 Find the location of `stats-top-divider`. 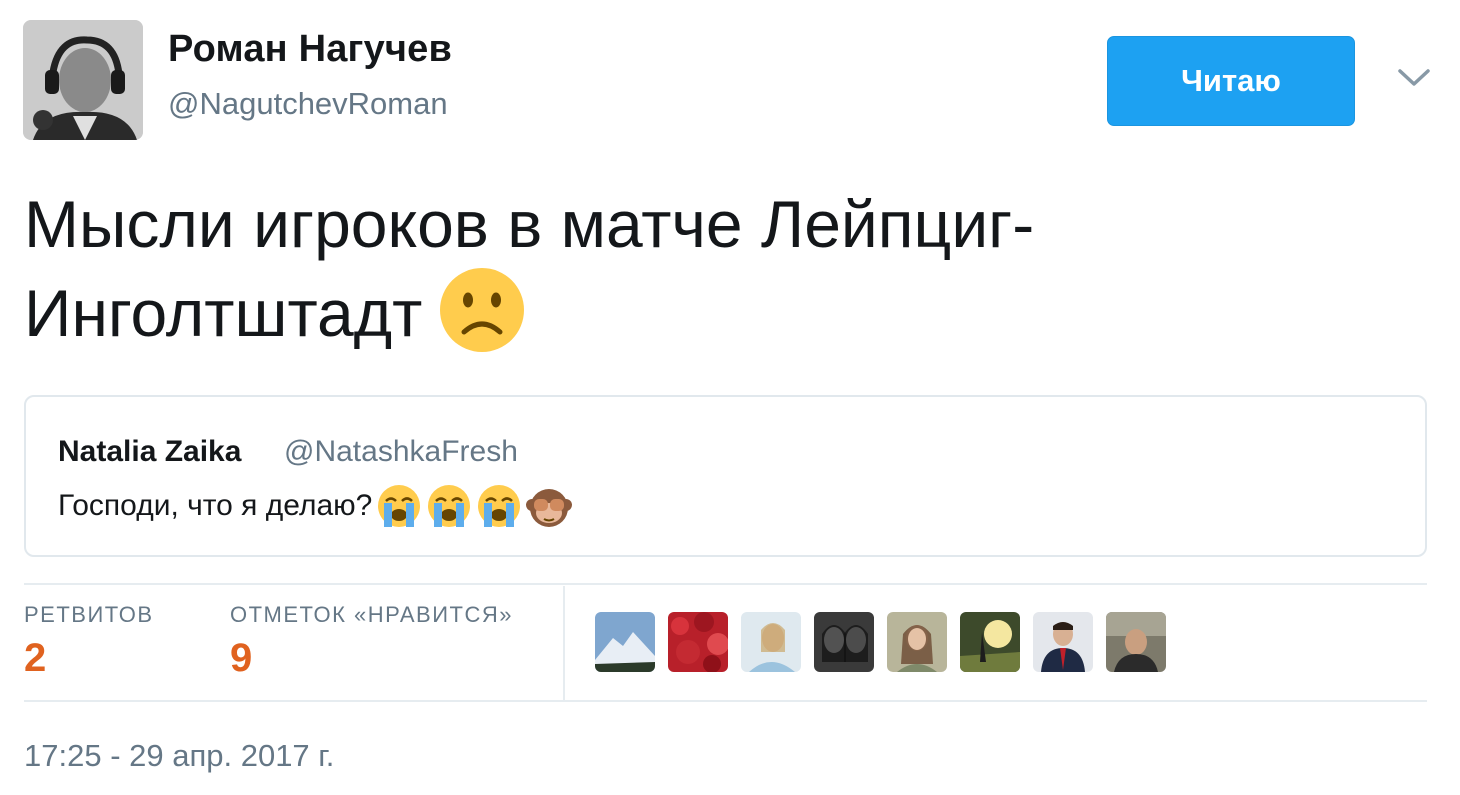

stats-top-divider is located at coordinates (725, 584).